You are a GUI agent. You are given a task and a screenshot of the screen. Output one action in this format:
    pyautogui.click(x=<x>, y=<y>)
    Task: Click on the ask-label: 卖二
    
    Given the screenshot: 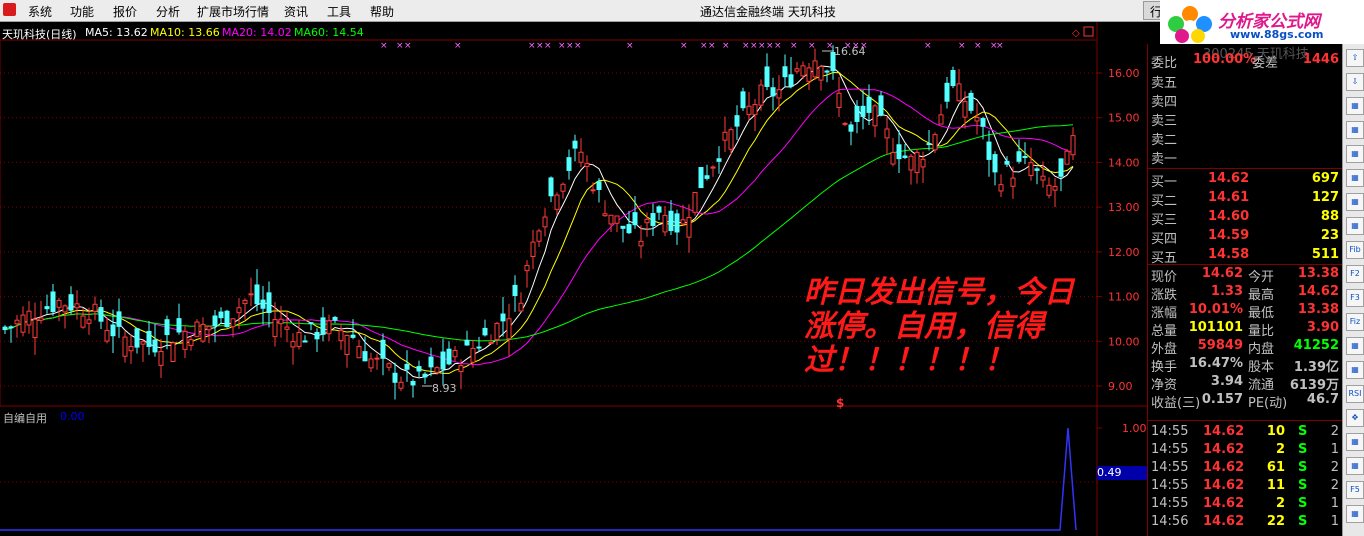 What is the action you would take?
    pyautogui.click(x=1164, y=140)
    